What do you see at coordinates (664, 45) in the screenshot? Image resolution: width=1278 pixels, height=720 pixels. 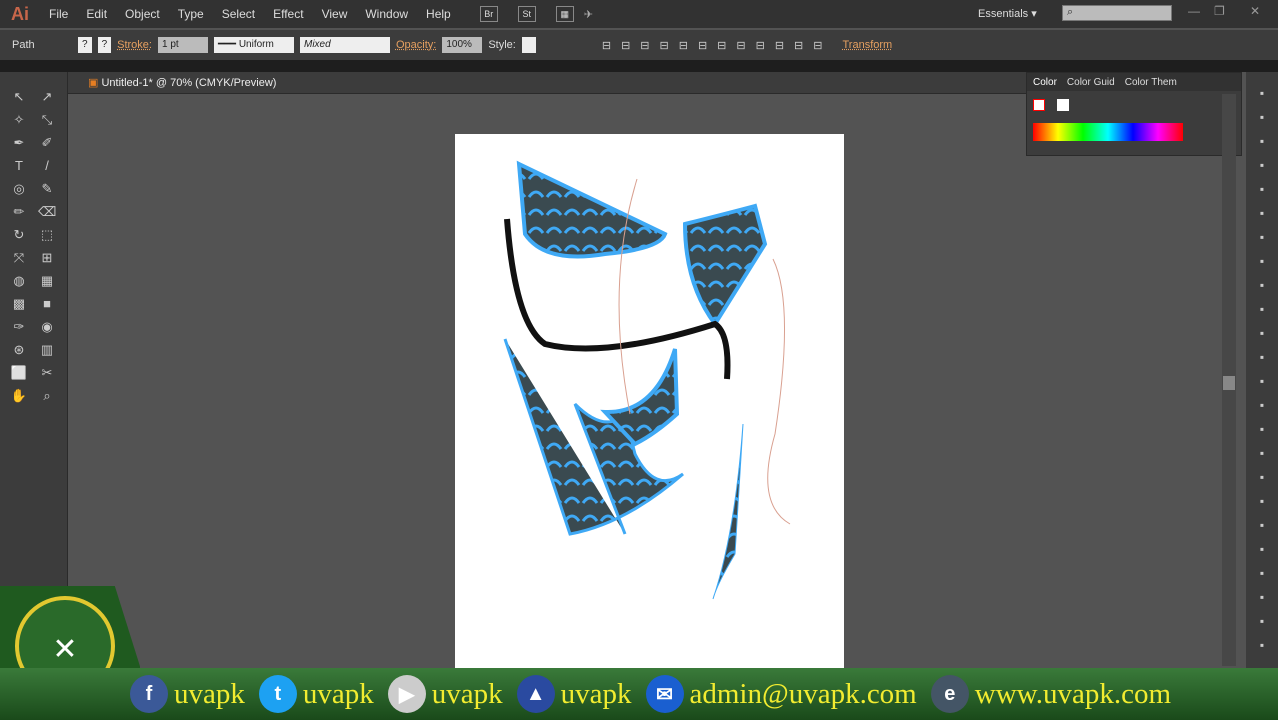 I see `align-top-icon: ⊟` at bounding box center [664, 45].